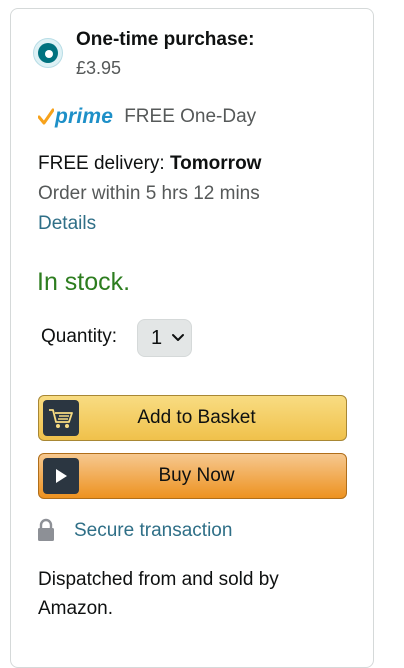 The width and height of the screenshot is (404, 668). I want to click on add-to-basket-button: Add to Basket, so click(192, 418).